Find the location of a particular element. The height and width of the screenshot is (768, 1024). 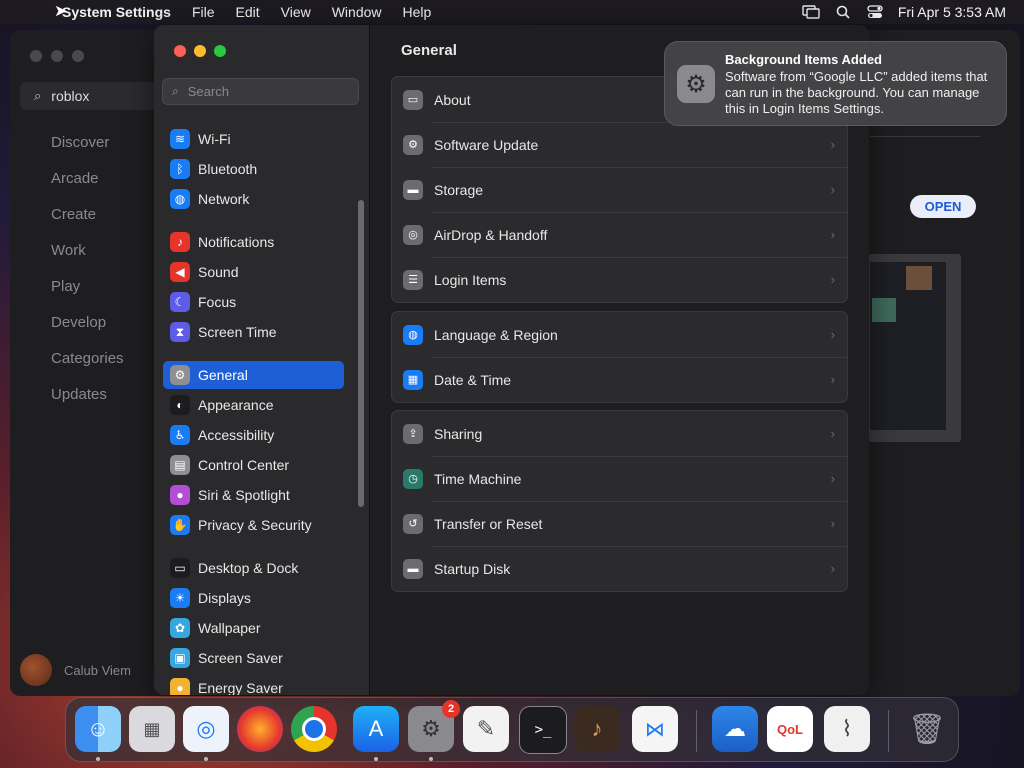

siri-icon: ● is located at coordinates (180, 495).